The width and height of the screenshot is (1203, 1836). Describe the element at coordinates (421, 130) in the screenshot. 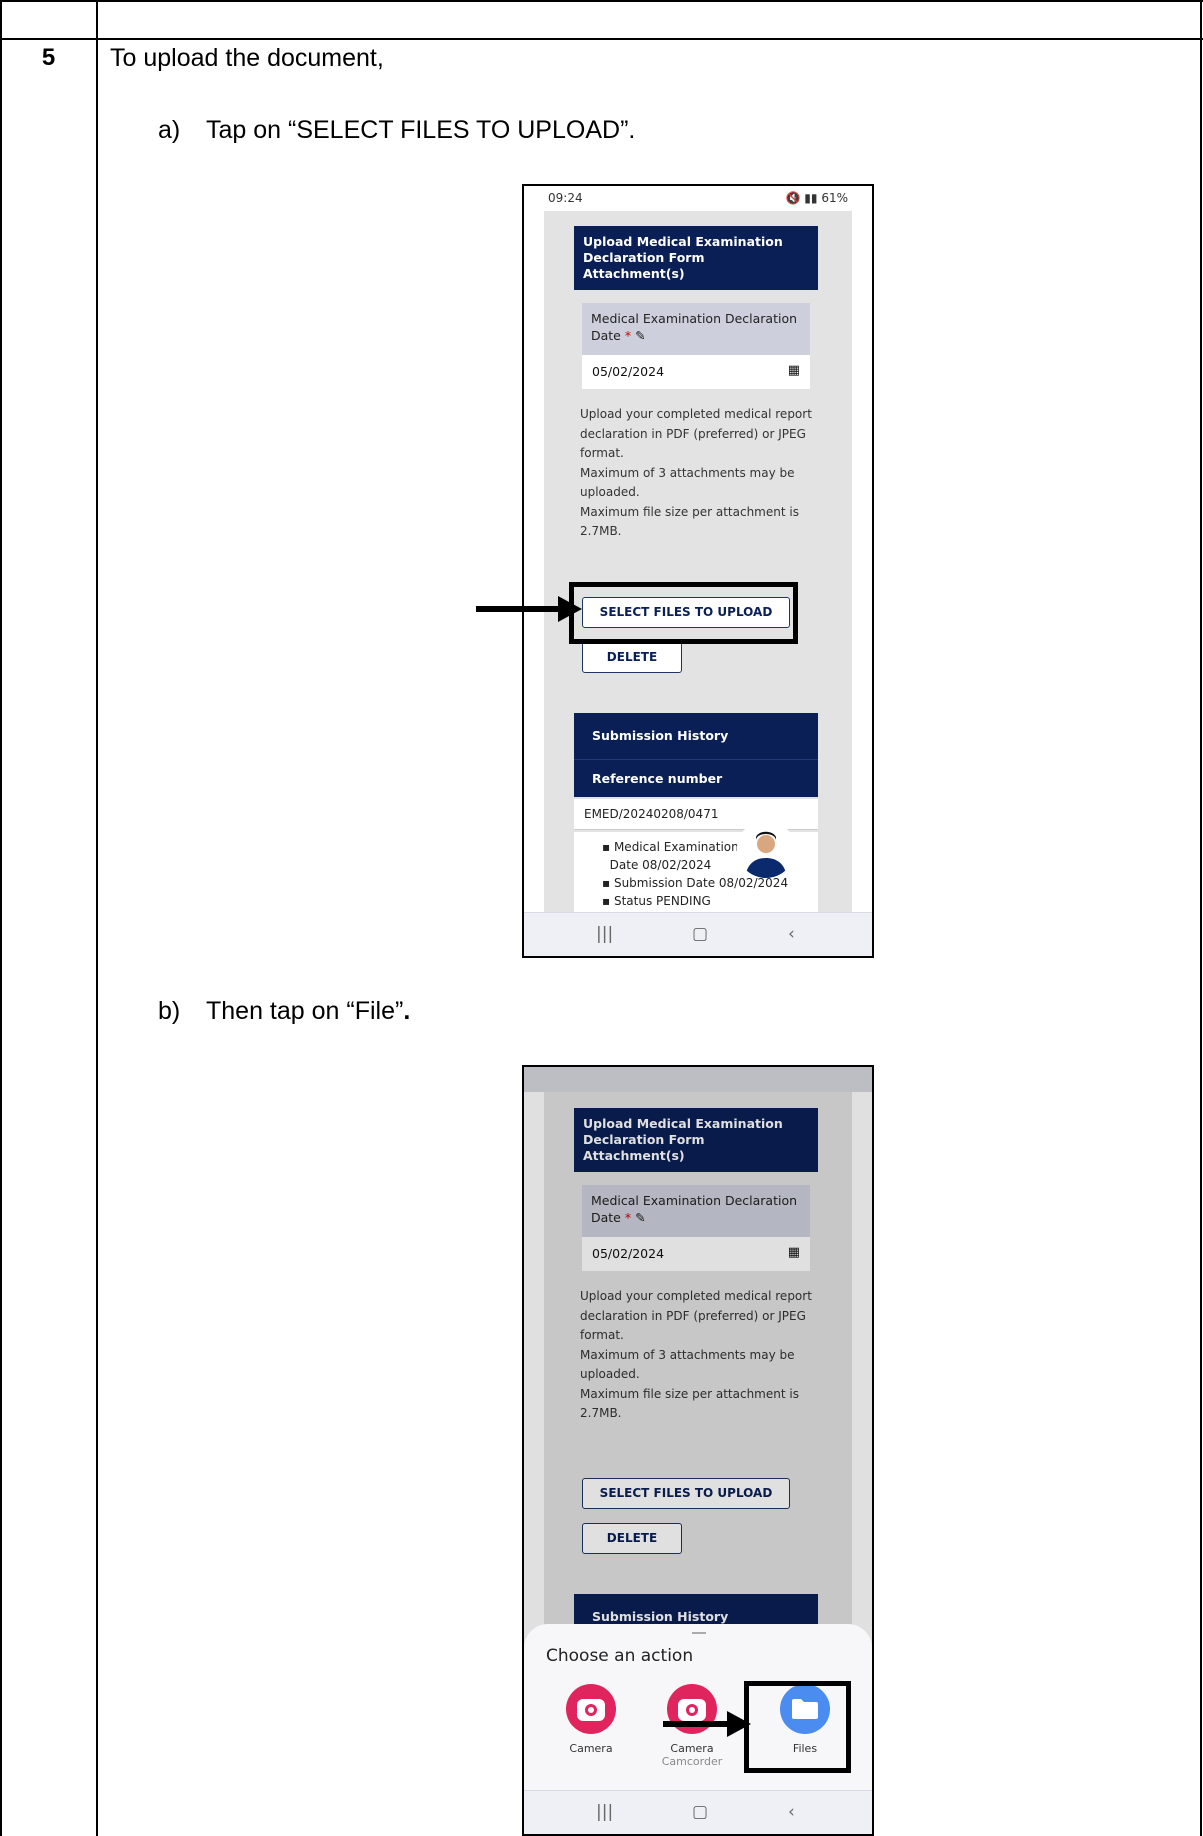

I see `substep-a-text: Tap on “SELECT FILES TO UPLOAD”.` at that location.